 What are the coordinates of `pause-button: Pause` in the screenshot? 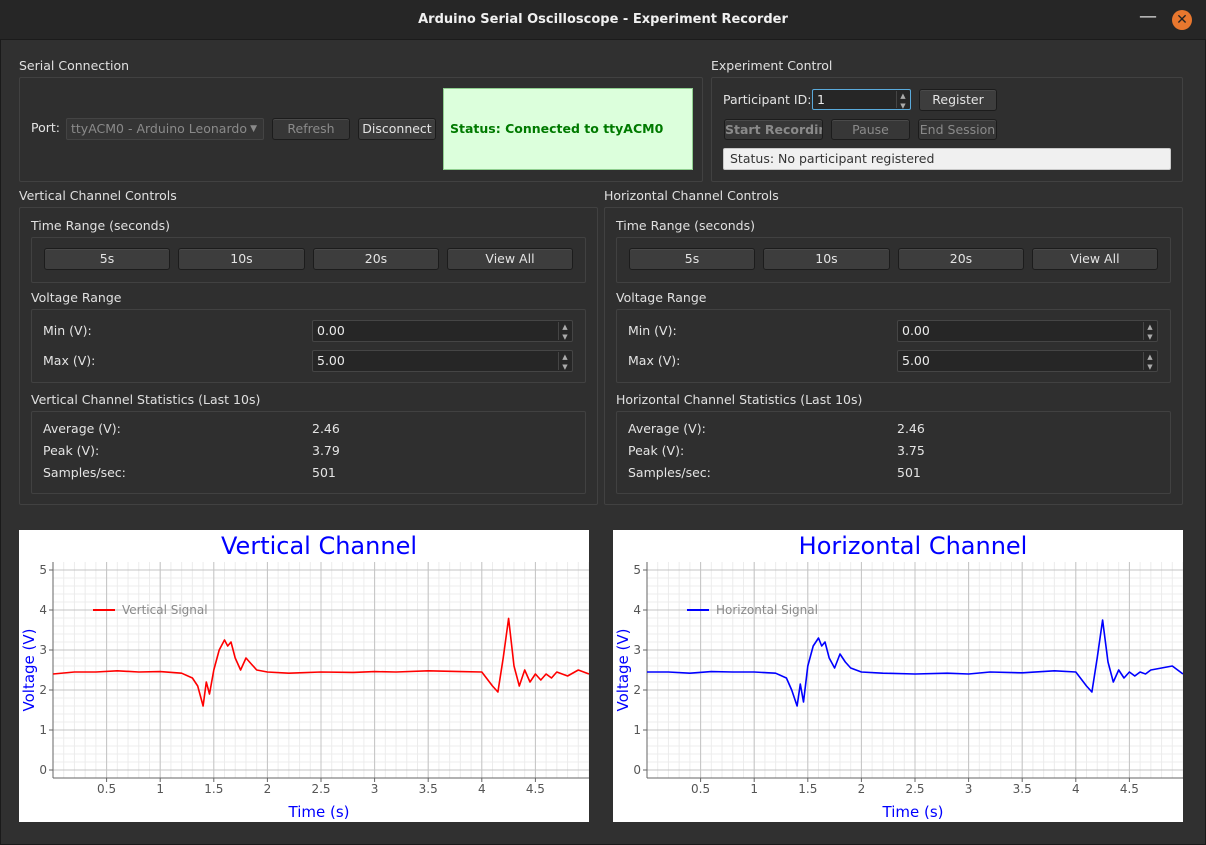 It's located at (870, 129).